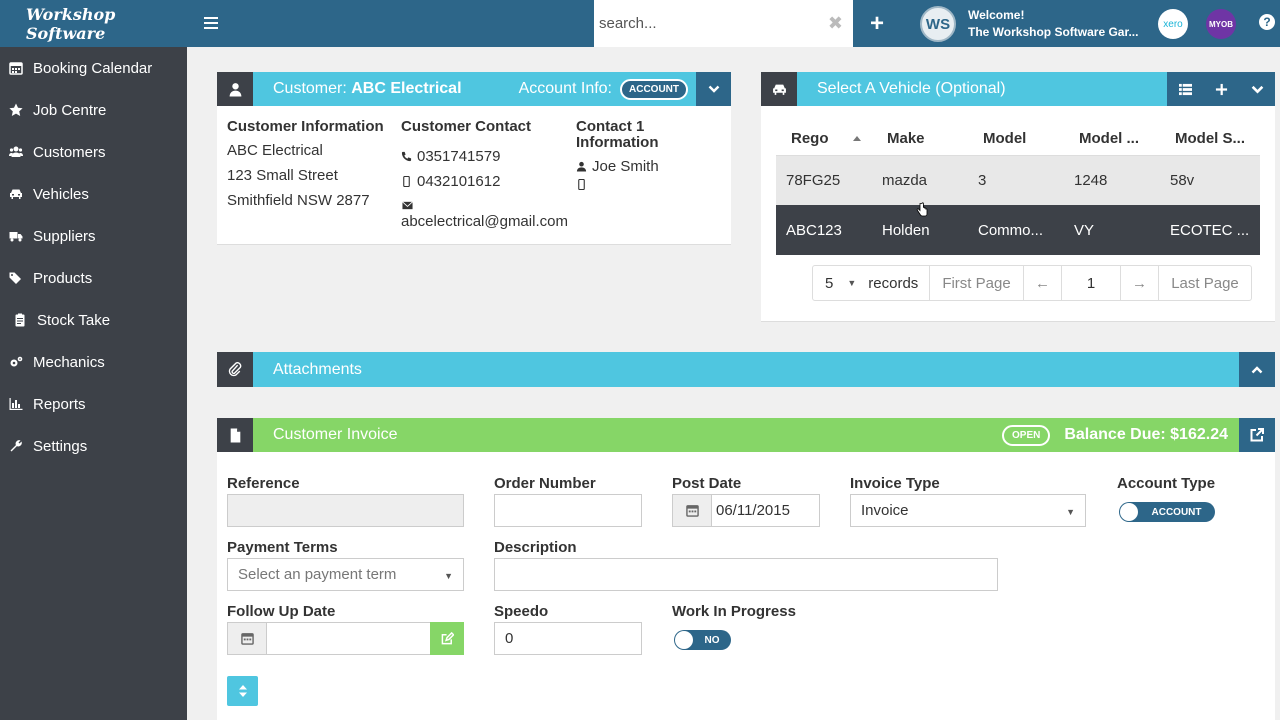 Image resolution: width=1280 pixels, height=720 pixels. I want to click on sidebar-item-label: Customers, so click(69, 152).